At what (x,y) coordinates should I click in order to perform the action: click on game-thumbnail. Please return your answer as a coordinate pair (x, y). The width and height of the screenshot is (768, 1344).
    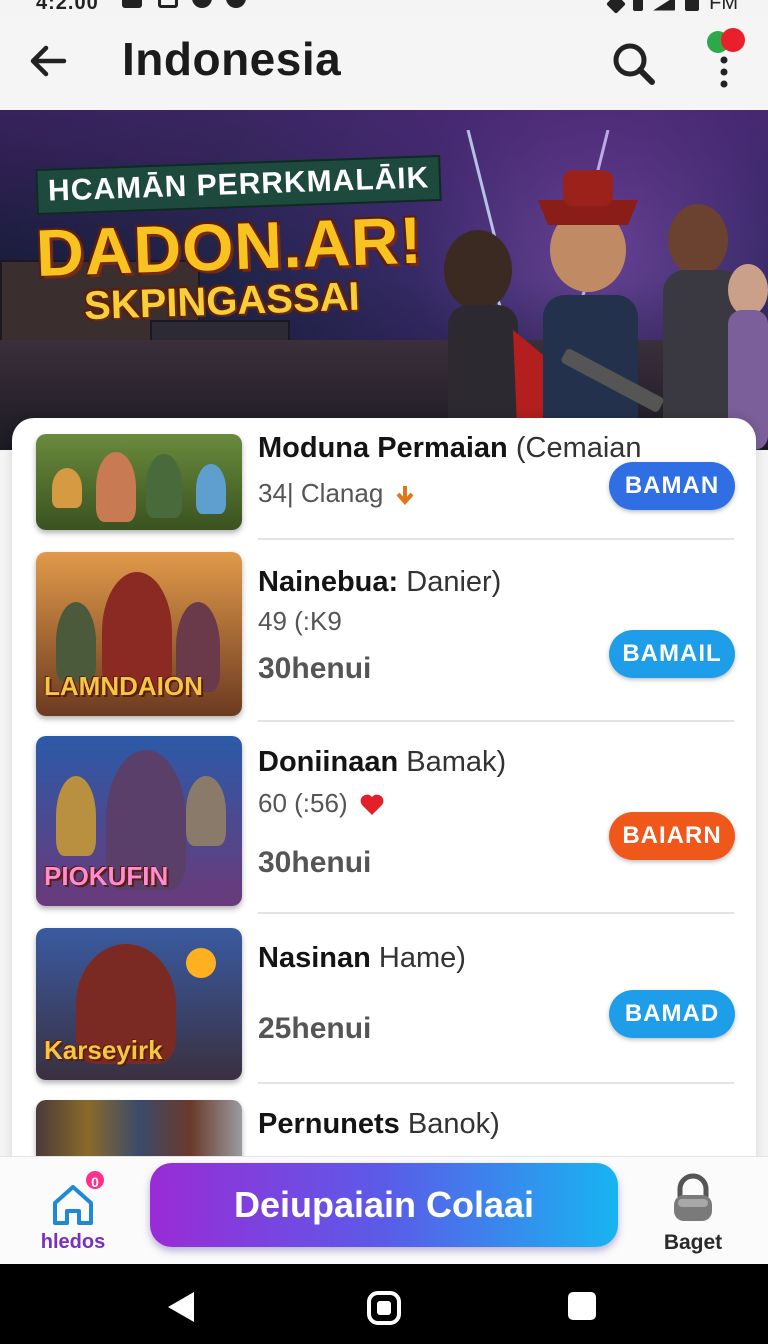
    Looking at the image, I should click on (139, 482).